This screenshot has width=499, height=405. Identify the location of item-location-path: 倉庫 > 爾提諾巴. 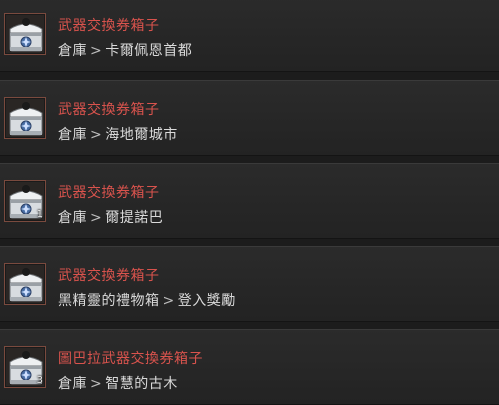
(110, 217).